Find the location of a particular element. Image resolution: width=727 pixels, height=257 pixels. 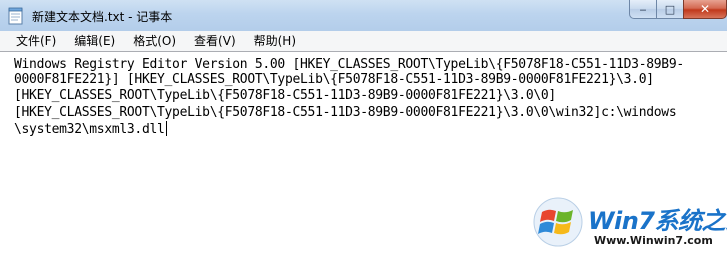

minimize-button: ‒ is located at coordinates (642, 9).